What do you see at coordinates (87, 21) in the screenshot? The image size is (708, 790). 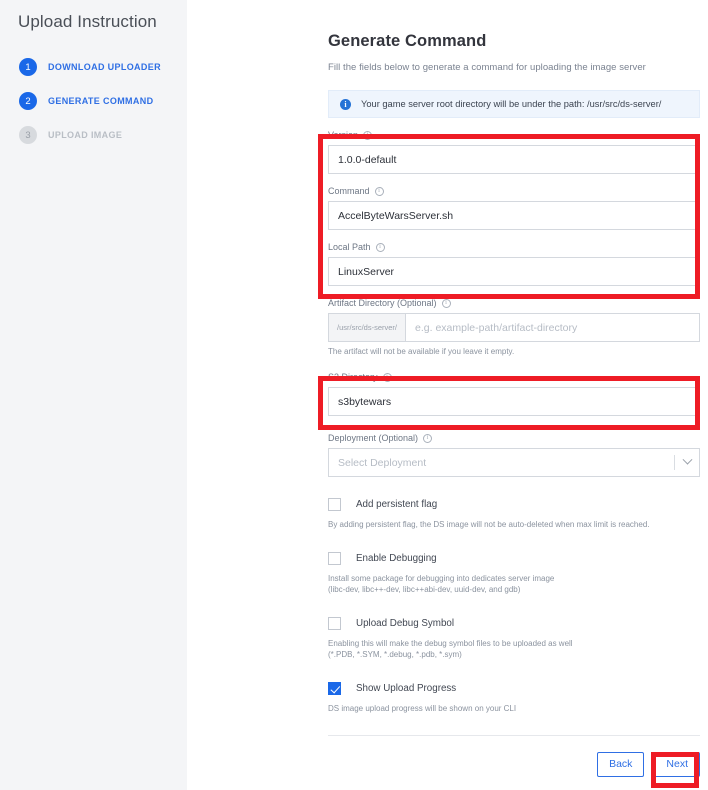 I see `sidebar-title: Upload Instruction` at bounding box center [87, 21].